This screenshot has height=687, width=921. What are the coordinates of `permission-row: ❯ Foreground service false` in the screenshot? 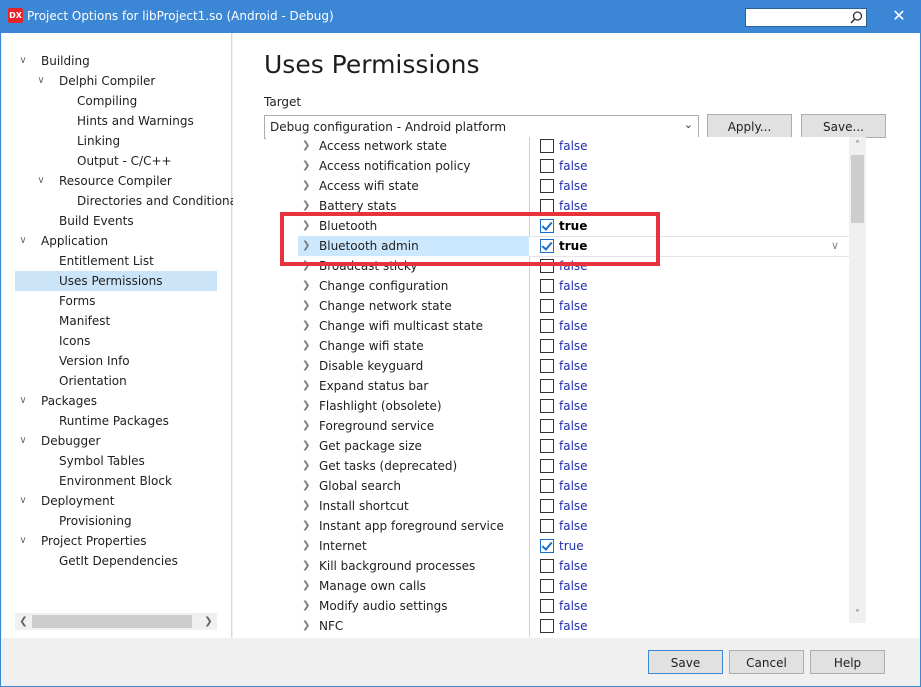 It's located at (557, 426).